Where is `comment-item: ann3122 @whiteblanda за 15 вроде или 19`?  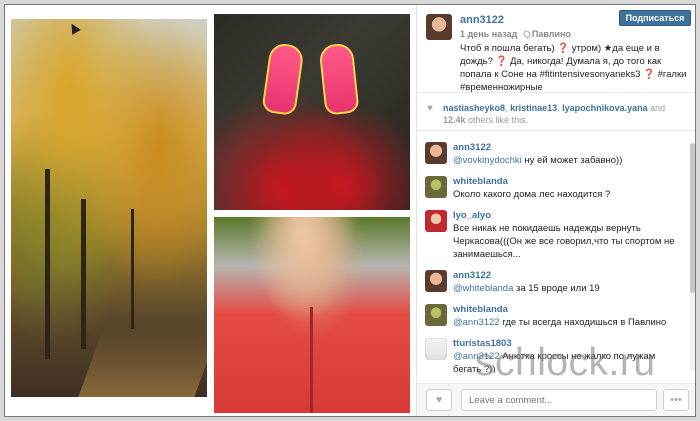 comment-item: ann3122 @whiteblanda за 15 вроде или 19 is located at coordinates (553, 282).